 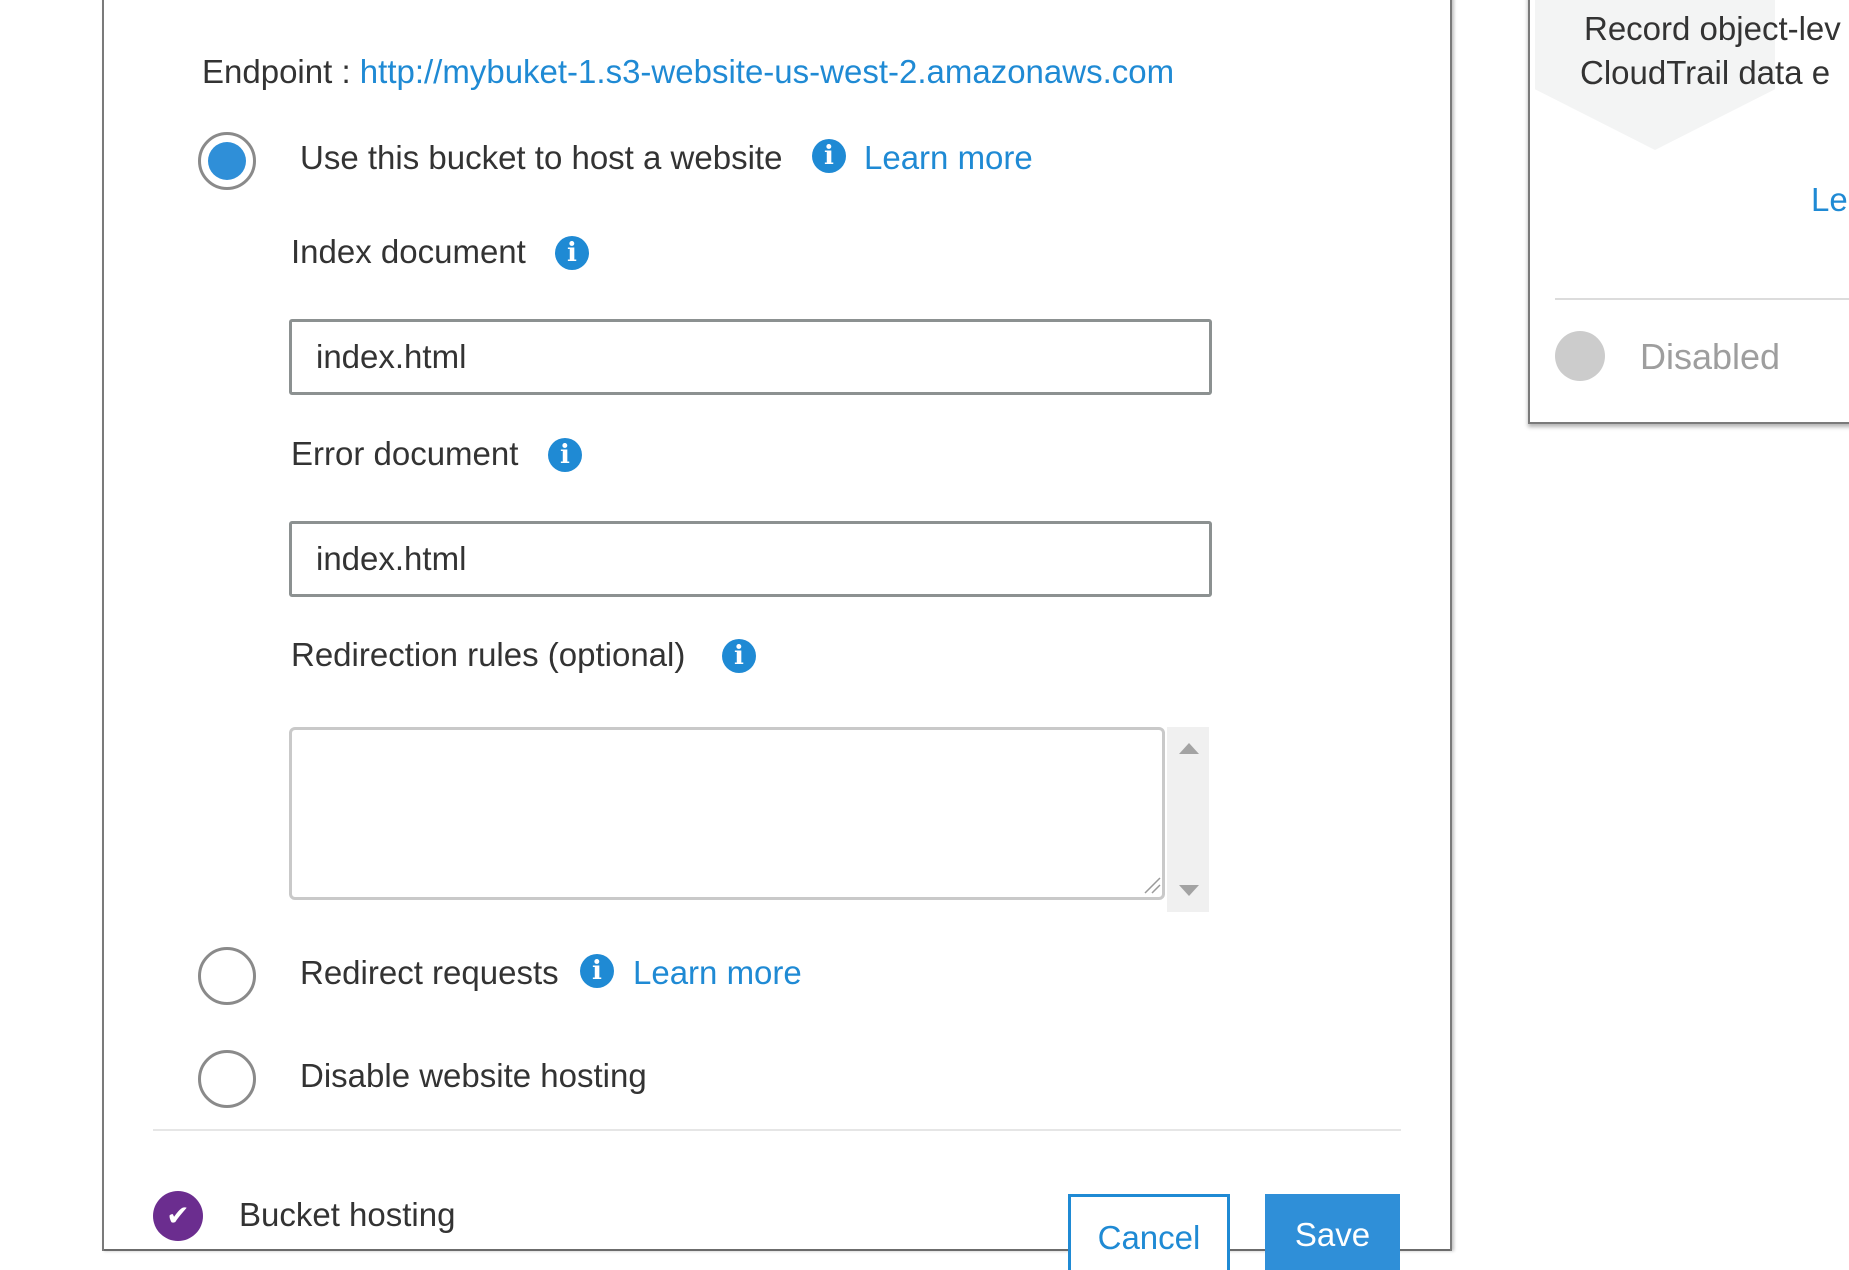 What do you see at coordinates (1332, 1232) in the screenshot?
I see `save-button: Save` at bounding box center [1332, 1232].